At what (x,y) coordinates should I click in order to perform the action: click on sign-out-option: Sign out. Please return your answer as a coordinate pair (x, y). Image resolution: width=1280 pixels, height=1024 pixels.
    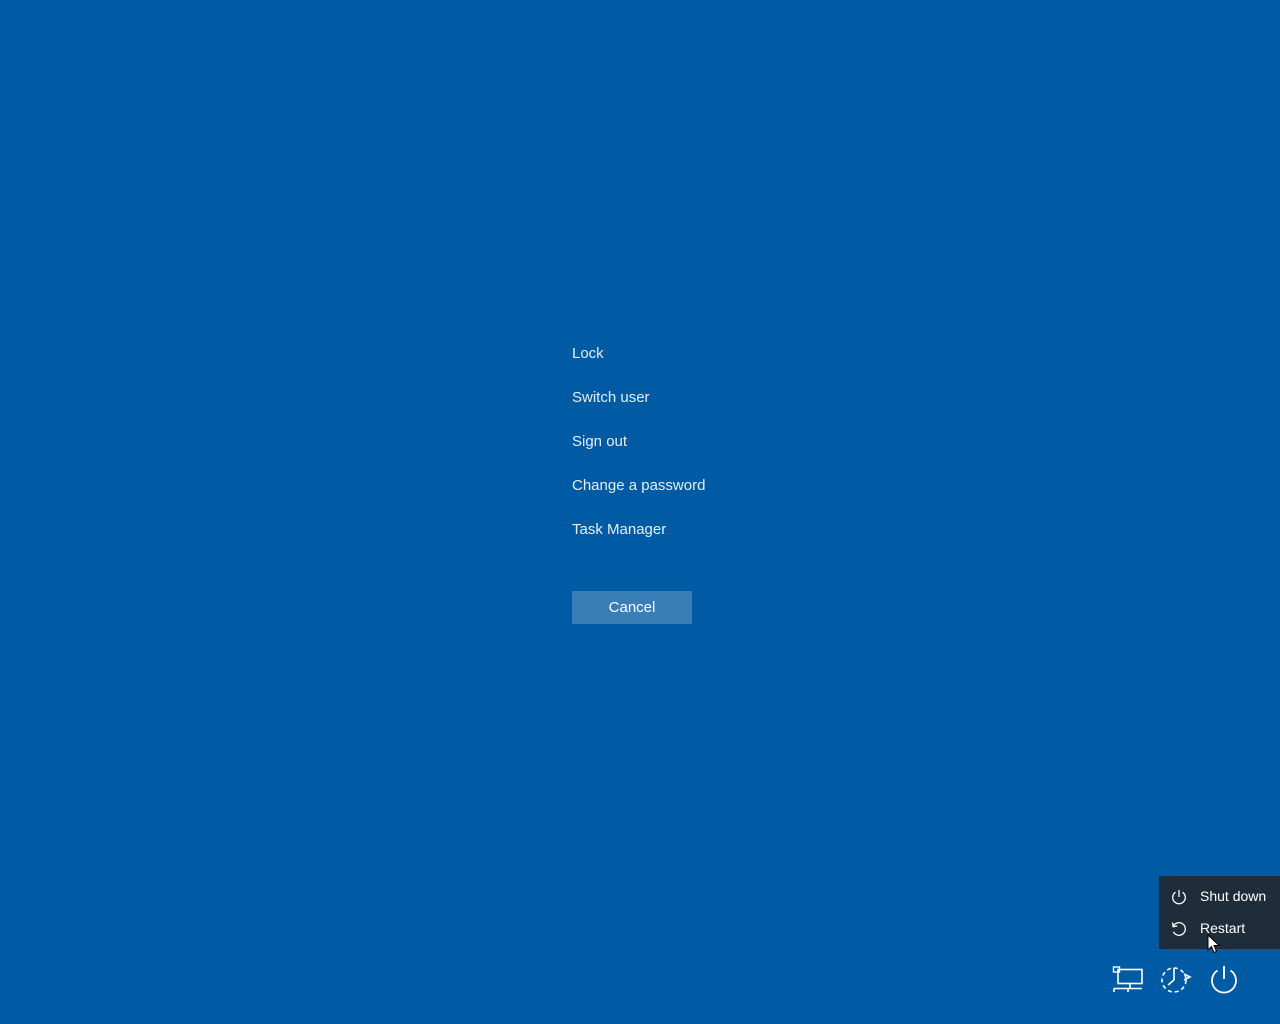
    Looking at the image, I should click on (722, 452).